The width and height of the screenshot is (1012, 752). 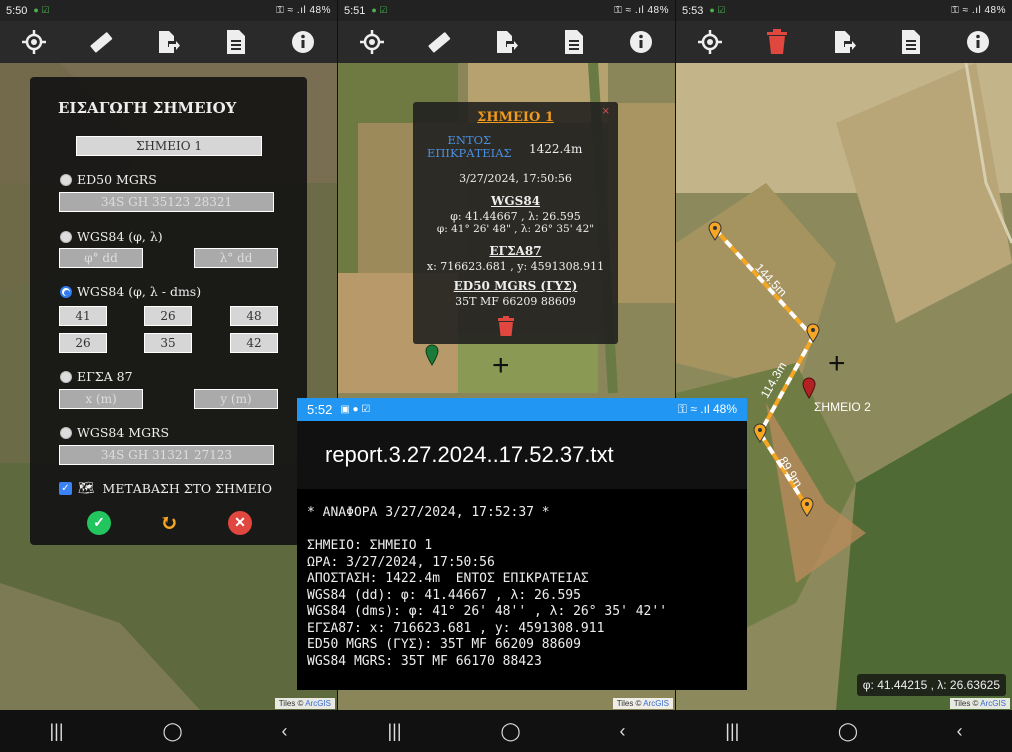 I want to click on nav-bar: ||| ◯ ‹, so click(x=506, y=731).